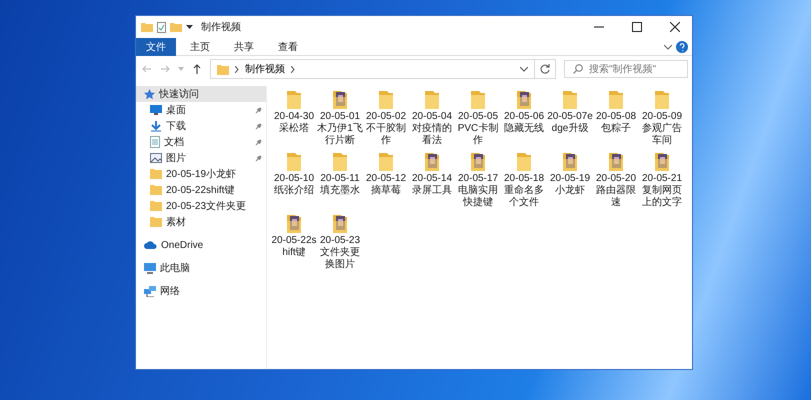 Image resolution: width=811 pixels, height=400 pixels. I want to click on refresh-button, so click(545, 69).